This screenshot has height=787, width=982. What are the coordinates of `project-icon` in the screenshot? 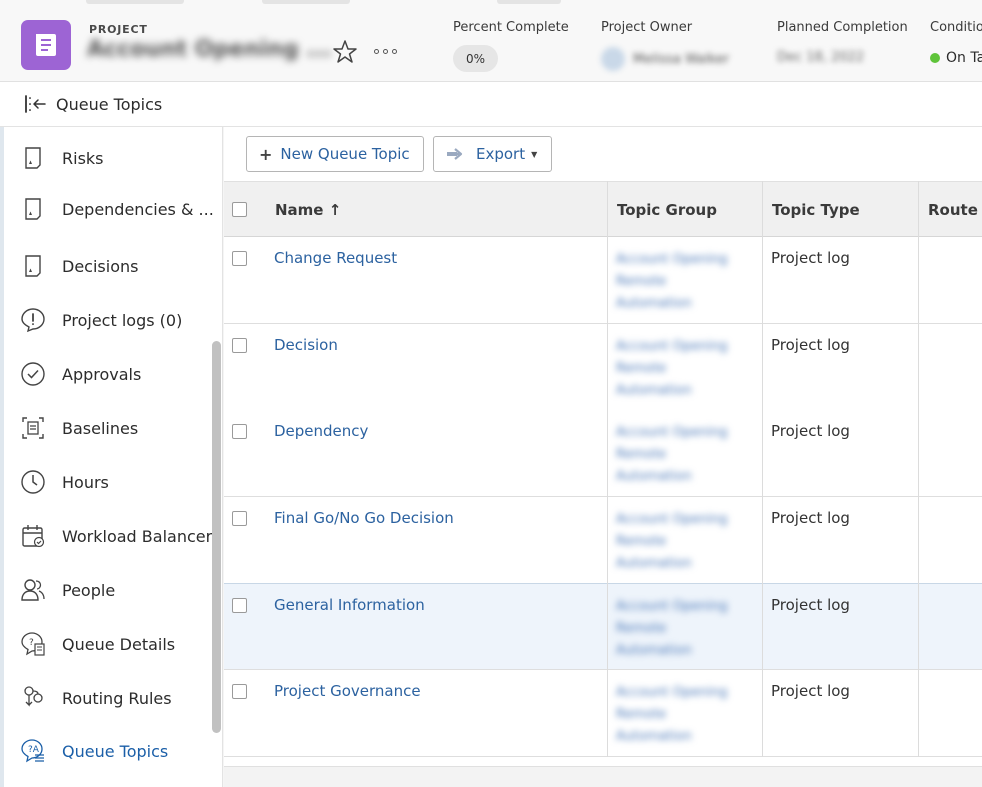 It's located at (46, 45).